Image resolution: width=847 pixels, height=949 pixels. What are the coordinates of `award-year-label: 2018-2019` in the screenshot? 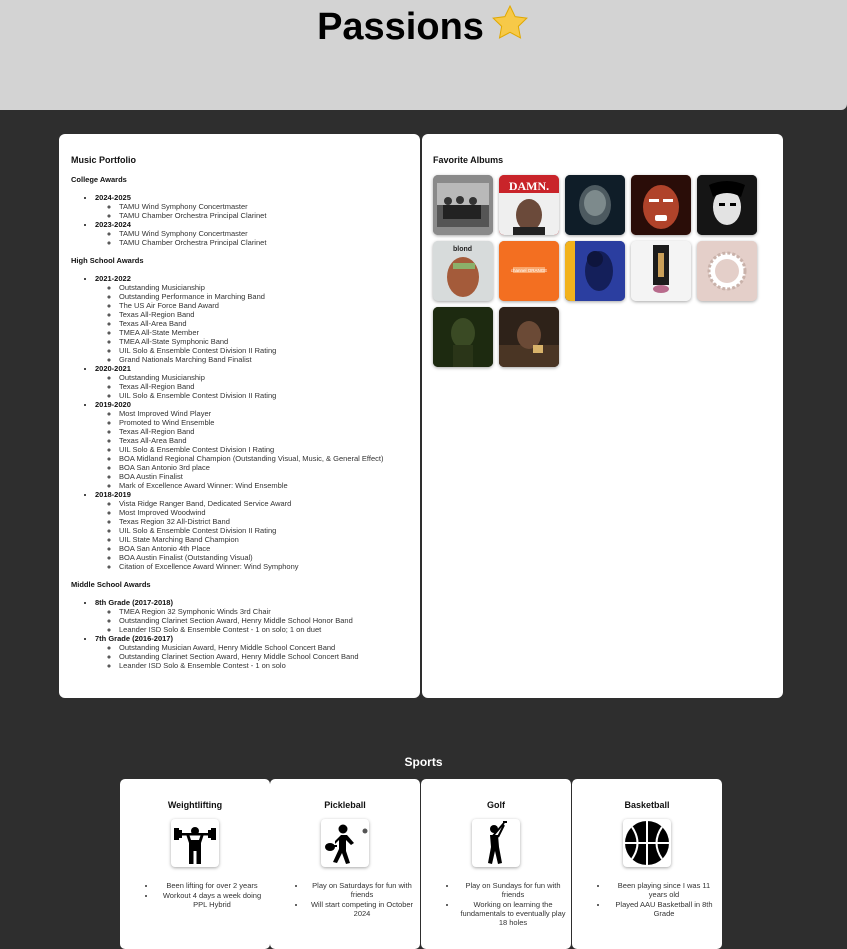 It's located at (113, 494).